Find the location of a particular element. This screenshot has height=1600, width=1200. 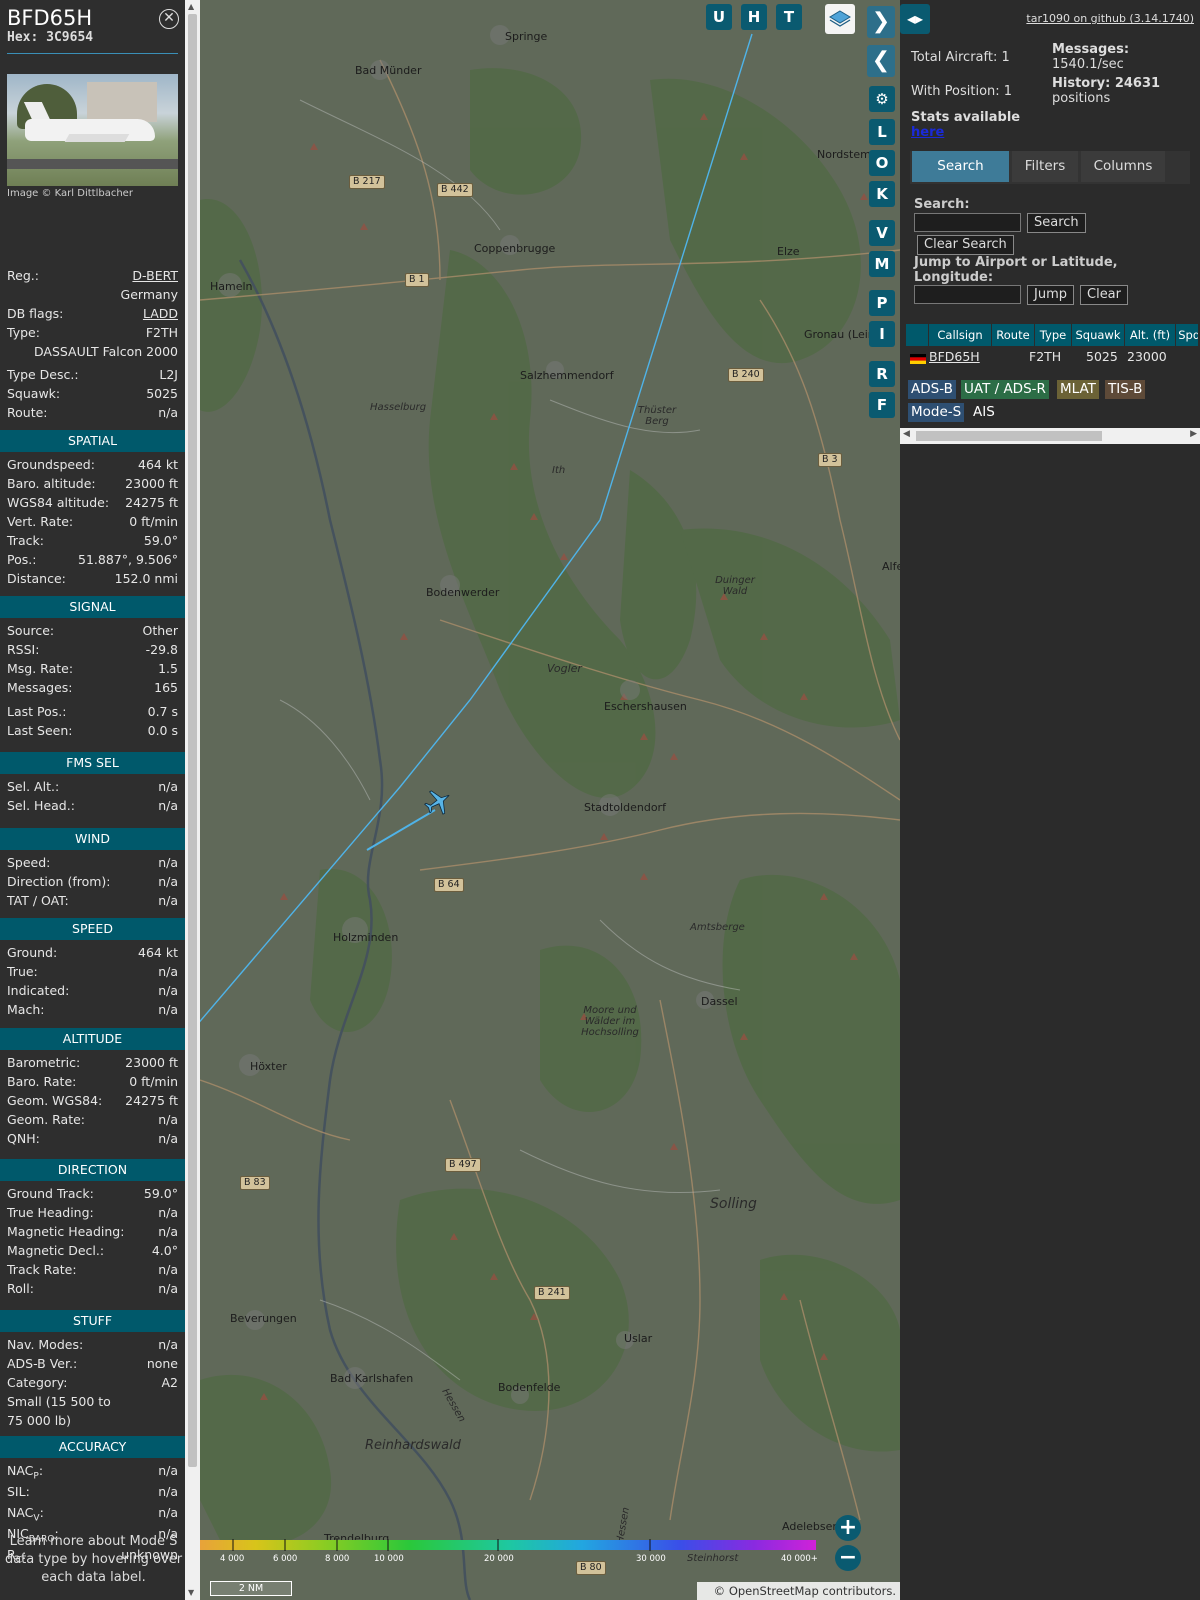

source-chip: Mode-S is located at coordinates (936, 412).